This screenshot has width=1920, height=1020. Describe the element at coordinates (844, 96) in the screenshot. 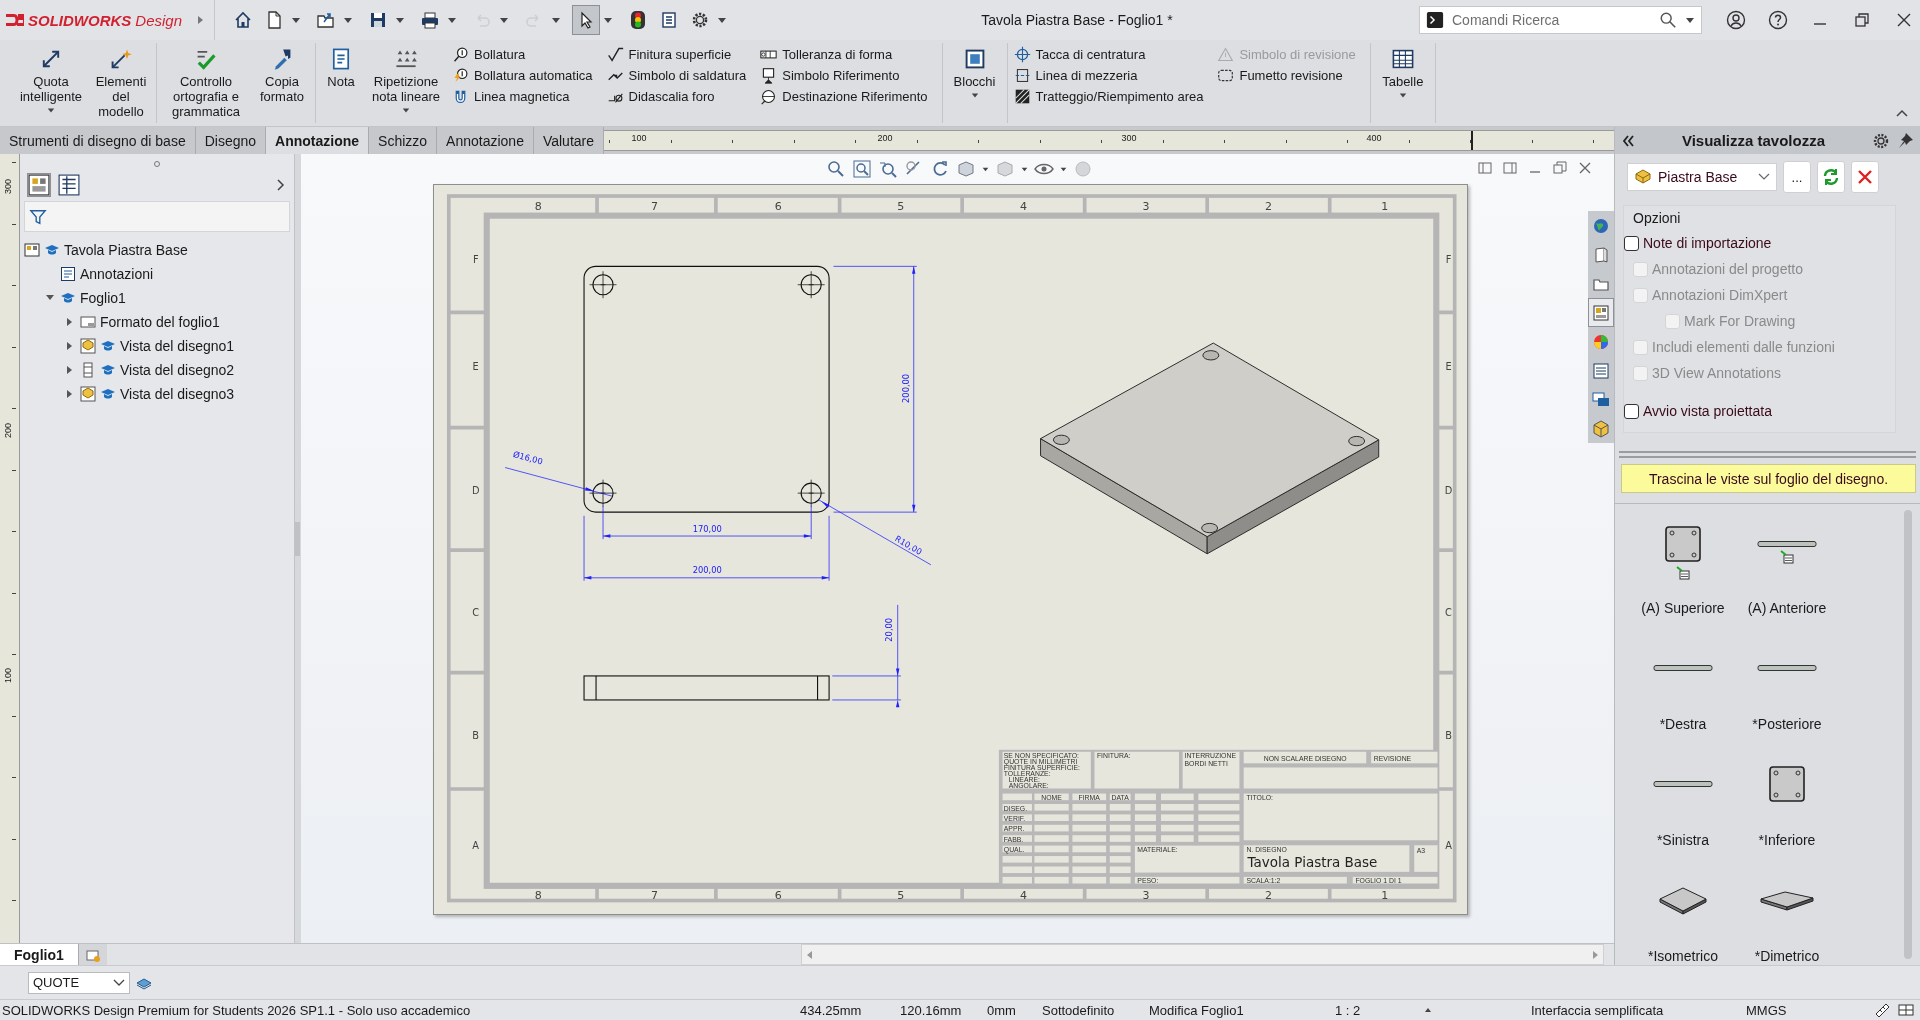

I see `ribbon-button: Destinazione Riferimento` at that location.